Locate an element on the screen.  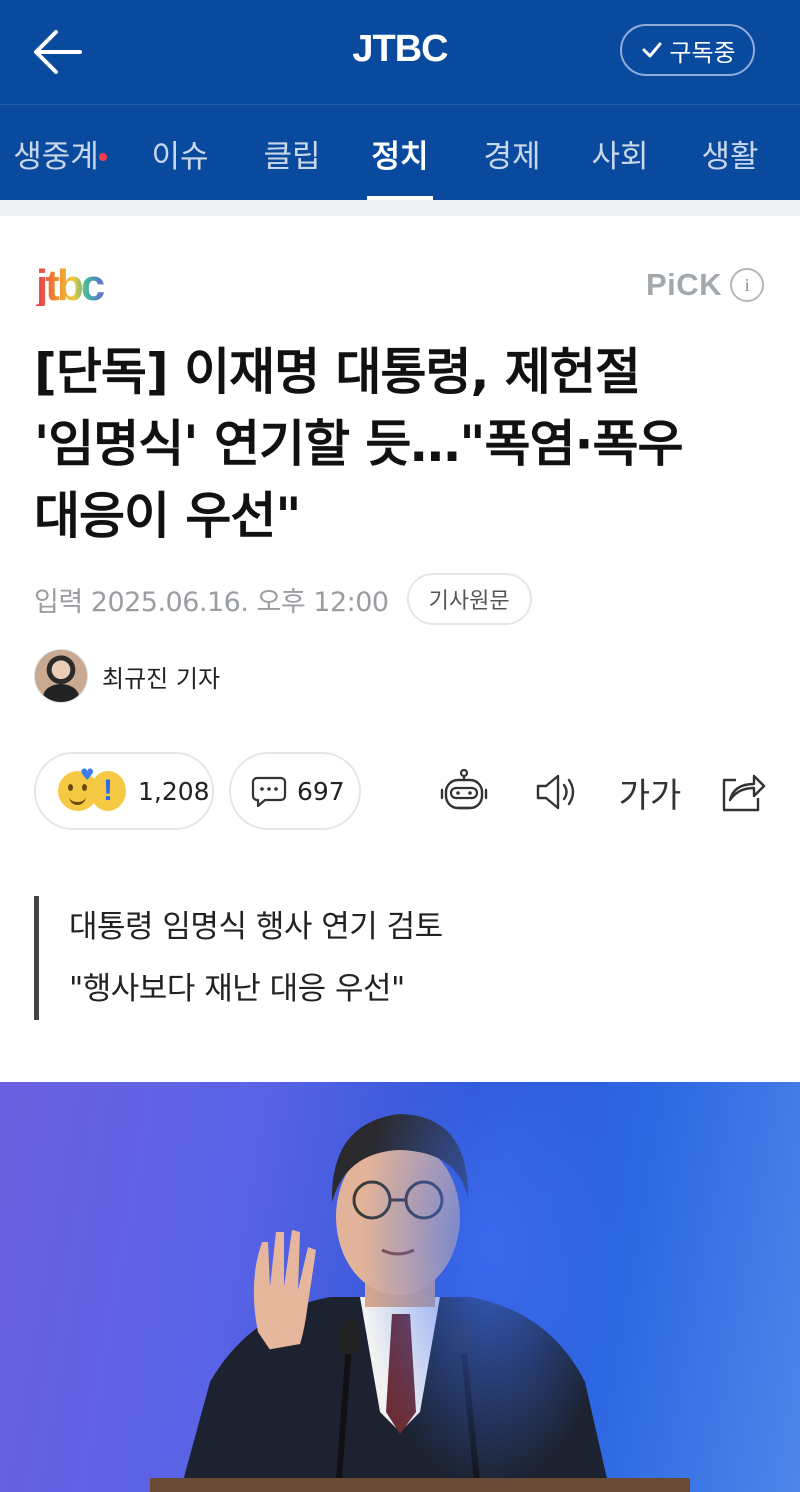
tab-politics: 정치 is located at coordinates (400, 153).